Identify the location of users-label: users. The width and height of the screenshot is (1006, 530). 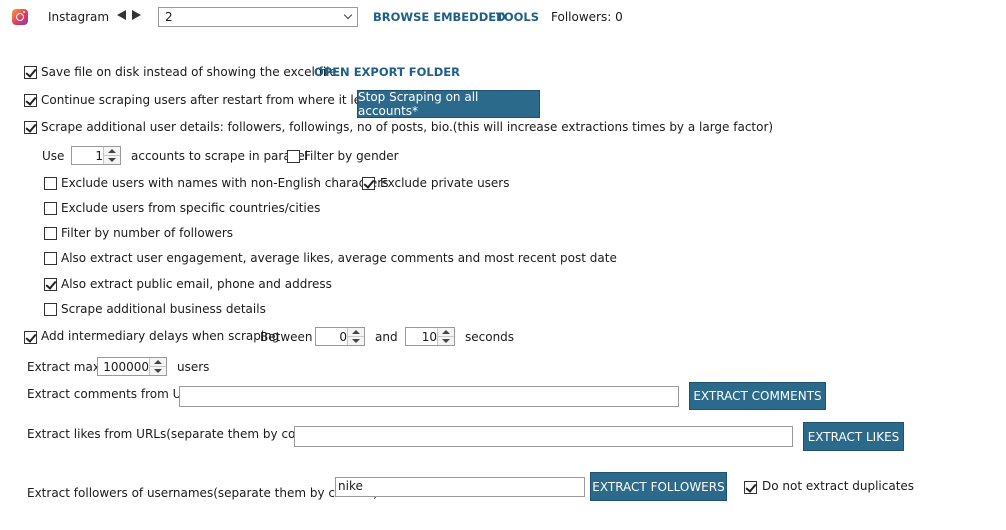
(193, 367).